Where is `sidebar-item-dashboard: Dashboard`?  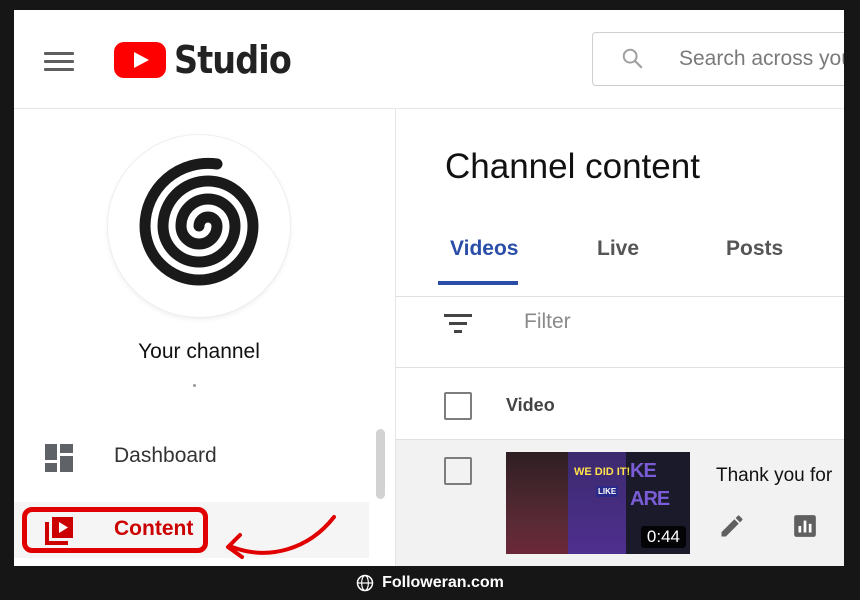 sidebar-item-dashboard: Dashboard is located at coordinates (191, 457).